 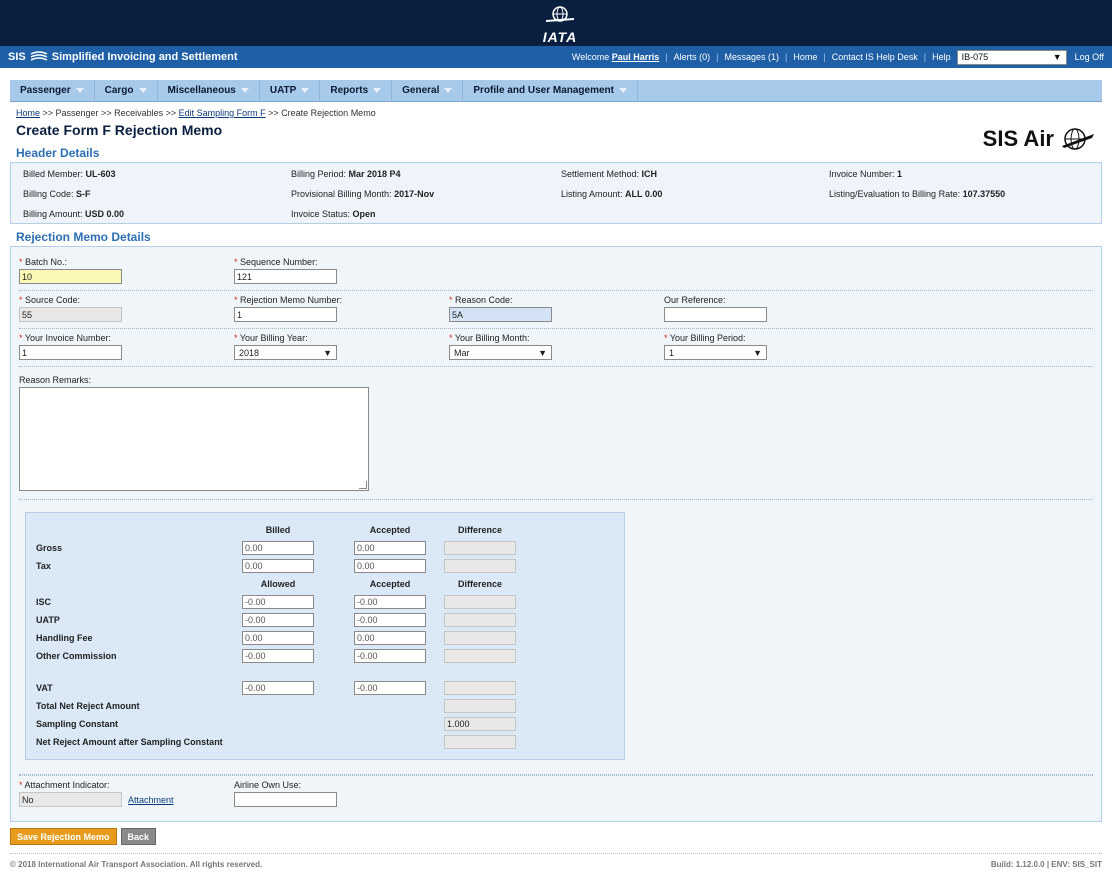 I want to click on handling-accepted-input: 0.00, so click(x=390, y=638).